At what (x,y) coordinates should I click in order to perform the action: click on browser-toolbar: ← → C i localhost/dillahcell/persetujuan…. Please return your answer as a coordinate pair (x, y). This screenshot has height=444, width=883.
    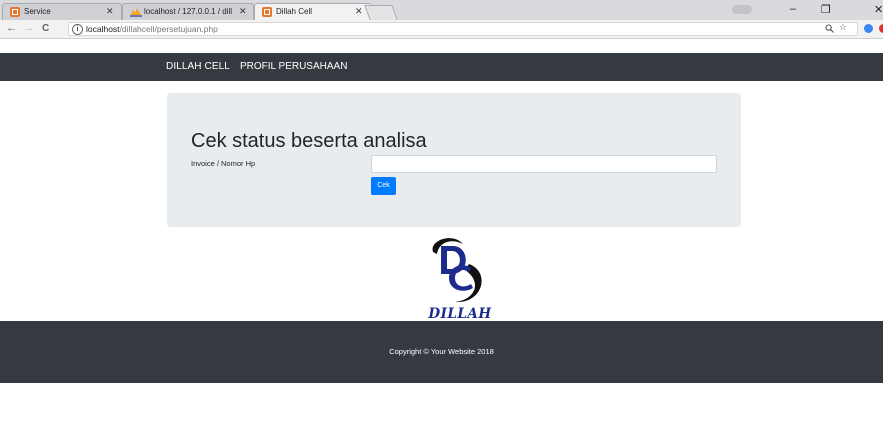
    Looking at the image, I should click on (441, 29).